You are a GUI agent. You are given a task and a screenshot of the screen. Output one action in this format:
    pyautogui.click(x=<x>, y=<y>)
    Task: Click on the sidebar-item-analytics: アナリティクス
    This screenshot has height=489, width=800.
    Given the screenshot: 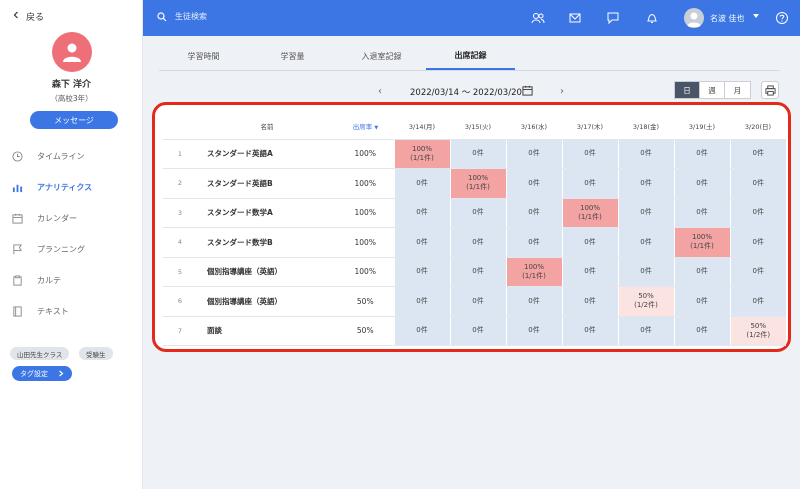 What is the action you would take?
    pyautogui.click(x=52, y=187)
    